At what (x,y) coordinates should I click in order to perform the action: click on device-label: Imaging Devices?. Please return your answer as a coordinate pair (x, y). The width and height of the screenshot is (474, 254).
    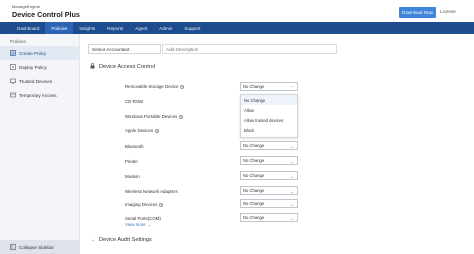
    Looking at the image, I should click on (144, 204).